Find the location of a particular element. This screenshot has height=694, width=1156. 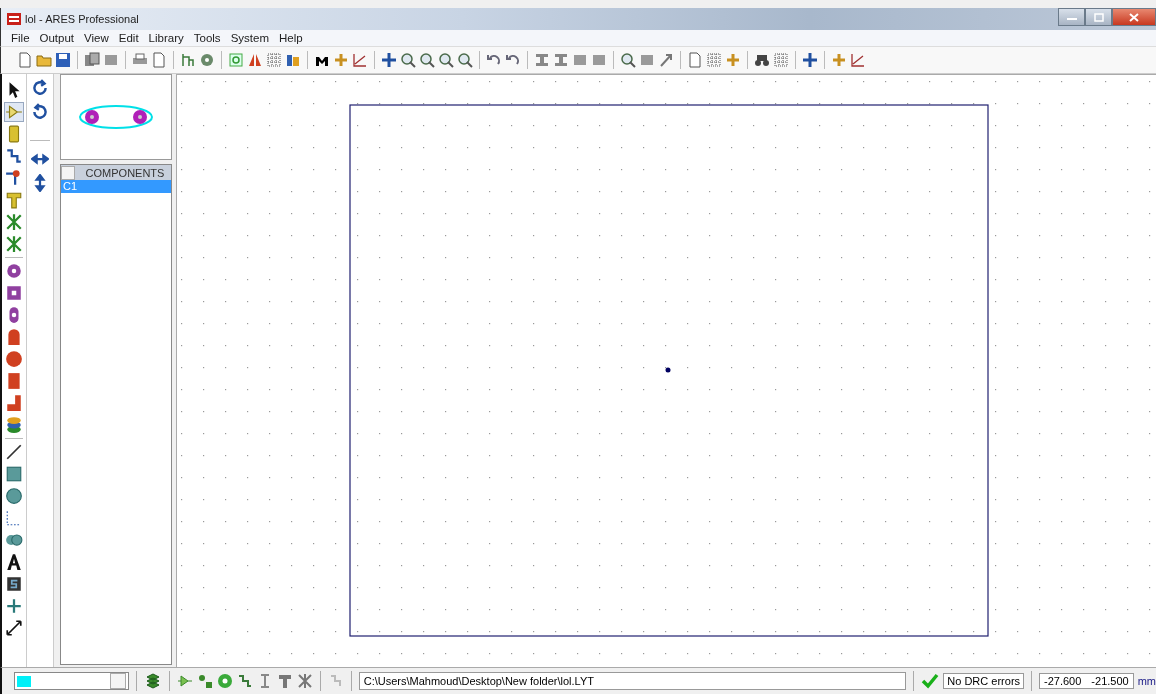

copy-icon is located at coordinates (92, 60).